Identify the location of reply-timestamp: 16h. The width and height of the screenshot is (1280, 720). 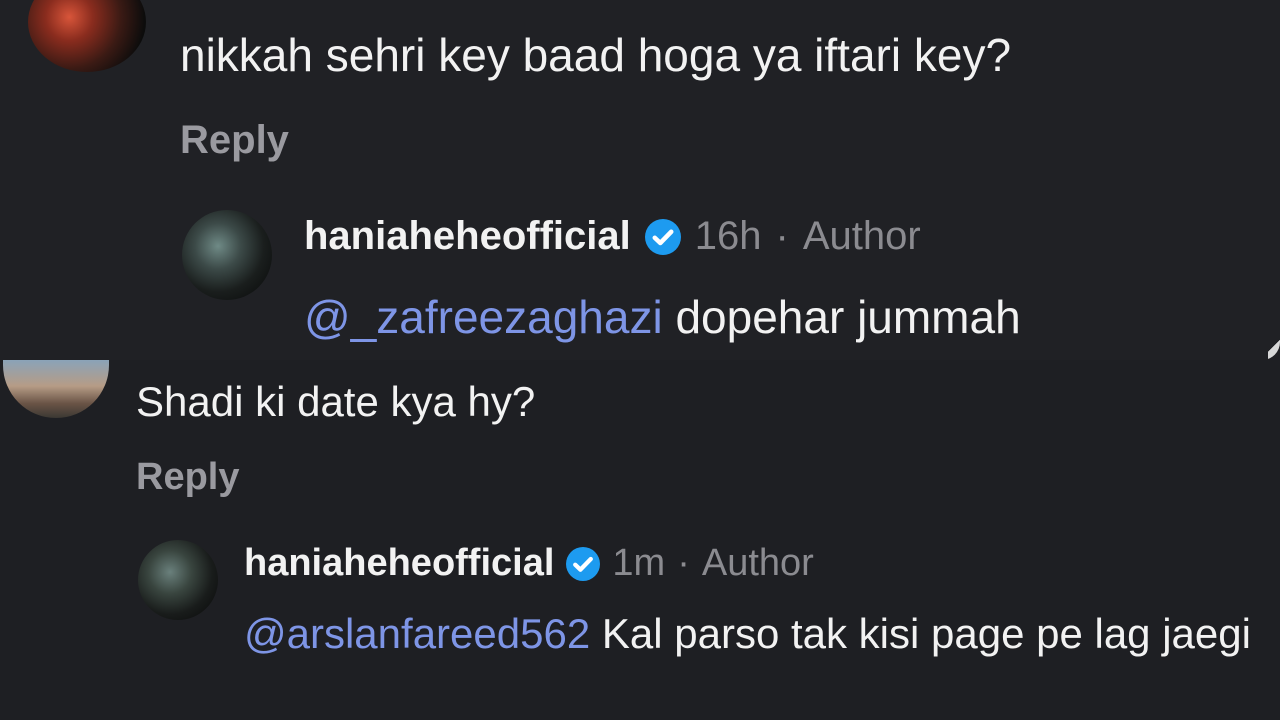
(728, 236).